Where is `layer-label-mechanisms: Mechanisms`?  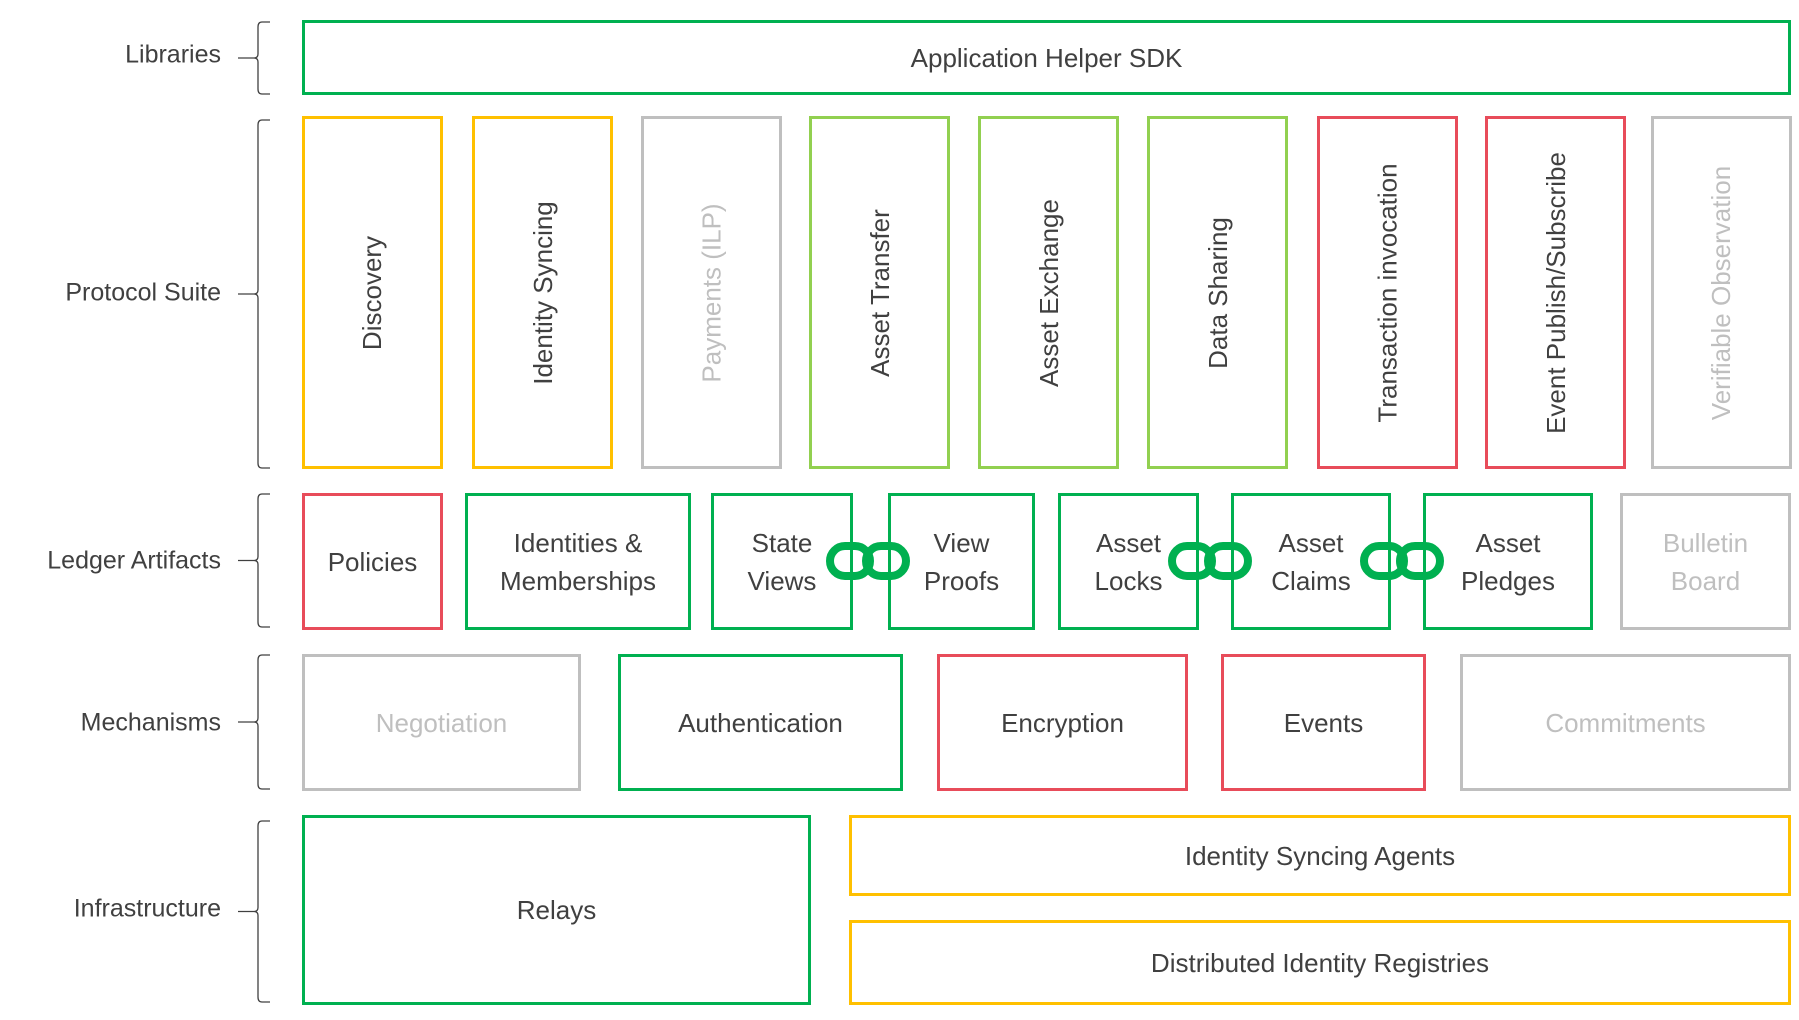
layer-label-mechanisms: Mechanisms is located at coordinates (150, 722).